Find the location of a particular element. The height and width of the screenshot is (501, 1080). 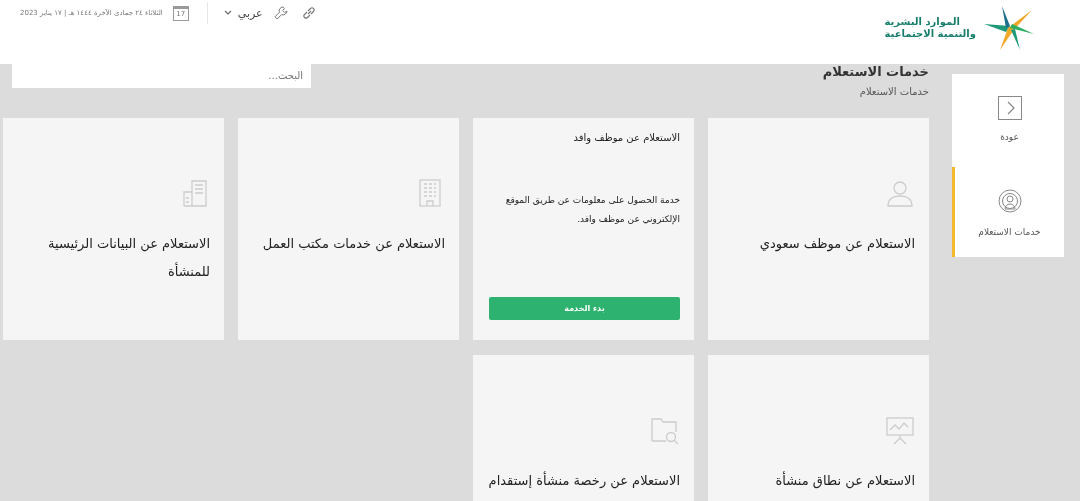

service-card: الاستعلام عن موظف سعودي is located at coordinates (818, 229).